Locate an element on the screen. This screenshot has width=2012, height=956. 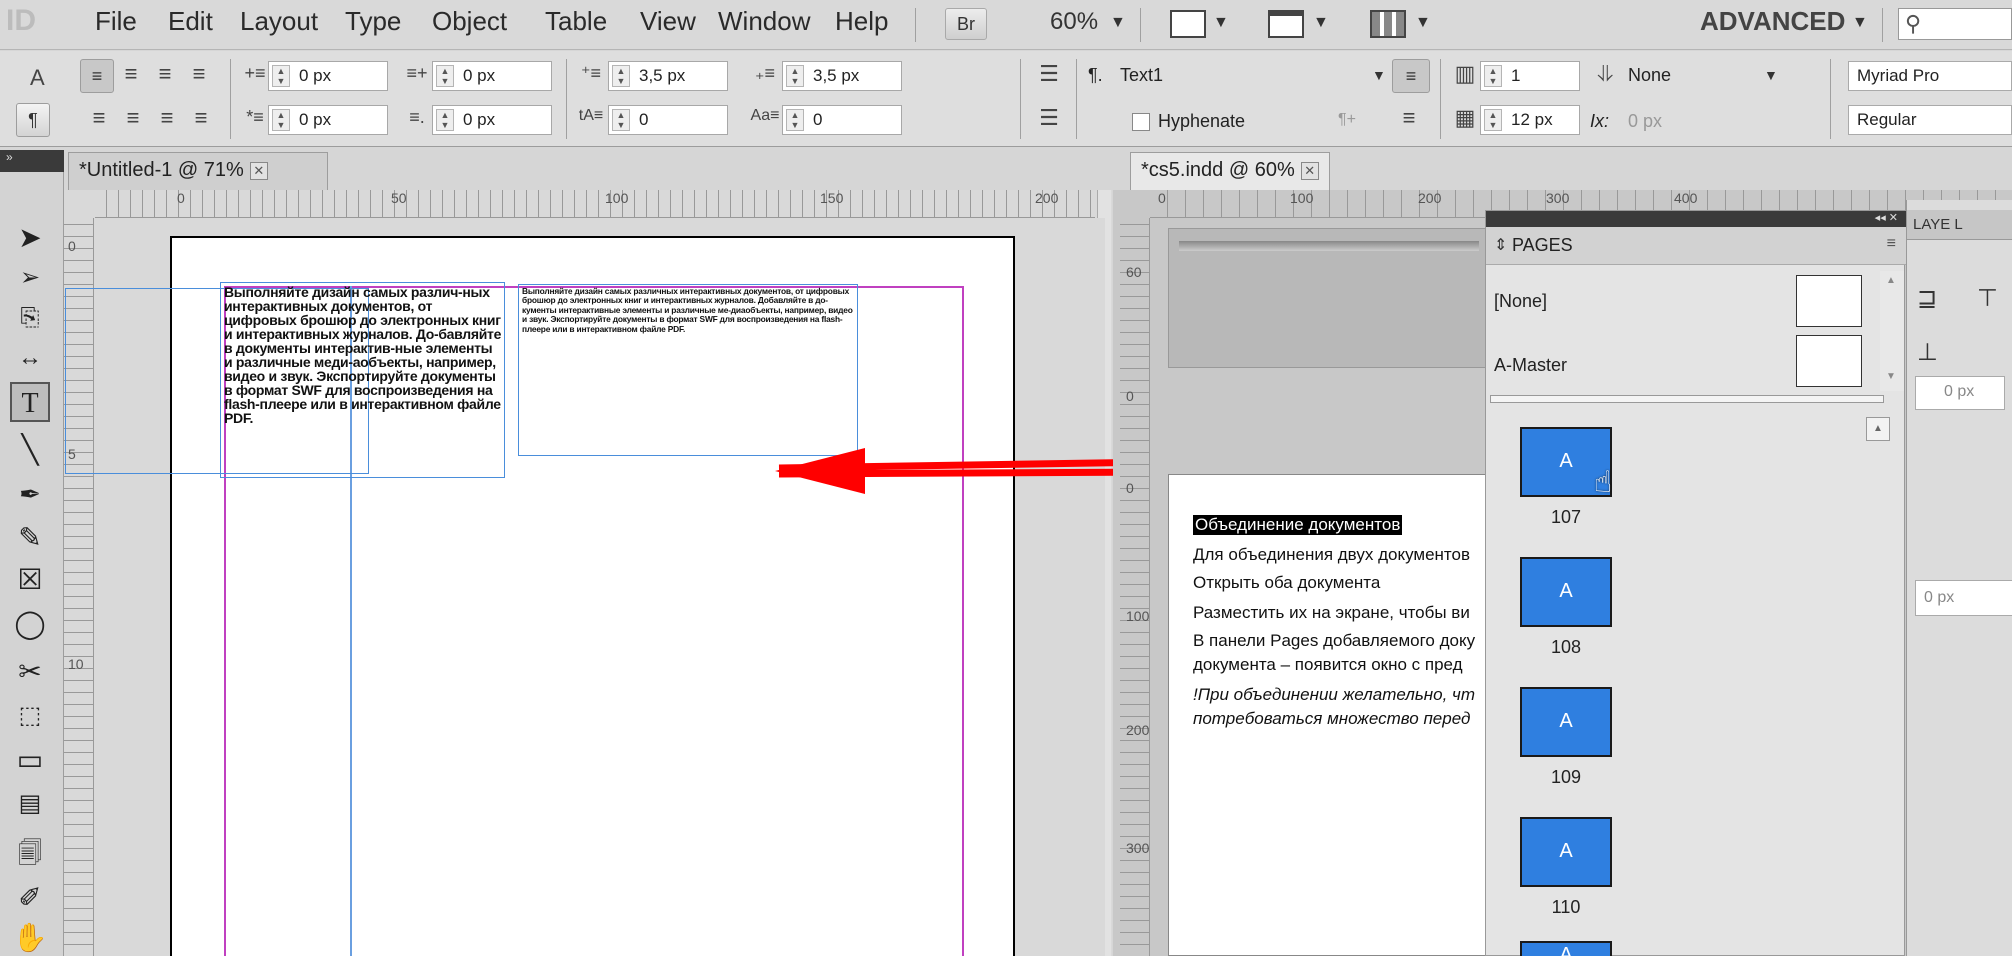
align-icon: ⊒ is located at coordinates (1927, 298).